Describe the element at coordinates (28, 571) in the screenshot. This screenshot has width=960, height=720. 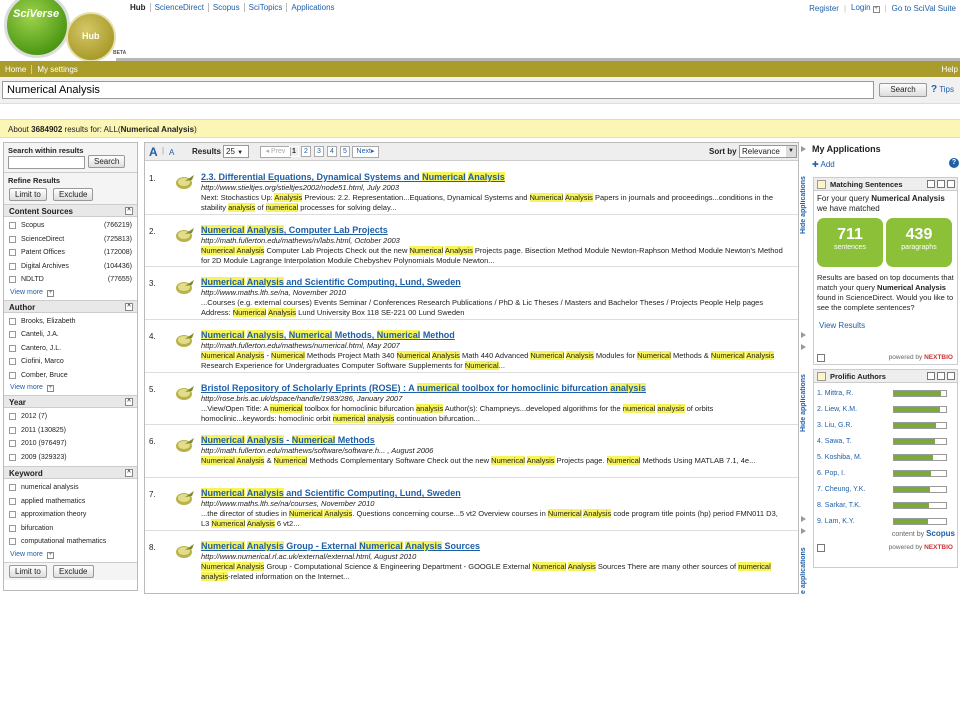
I see `limit-to-button-bottom: Limit to` at that location.